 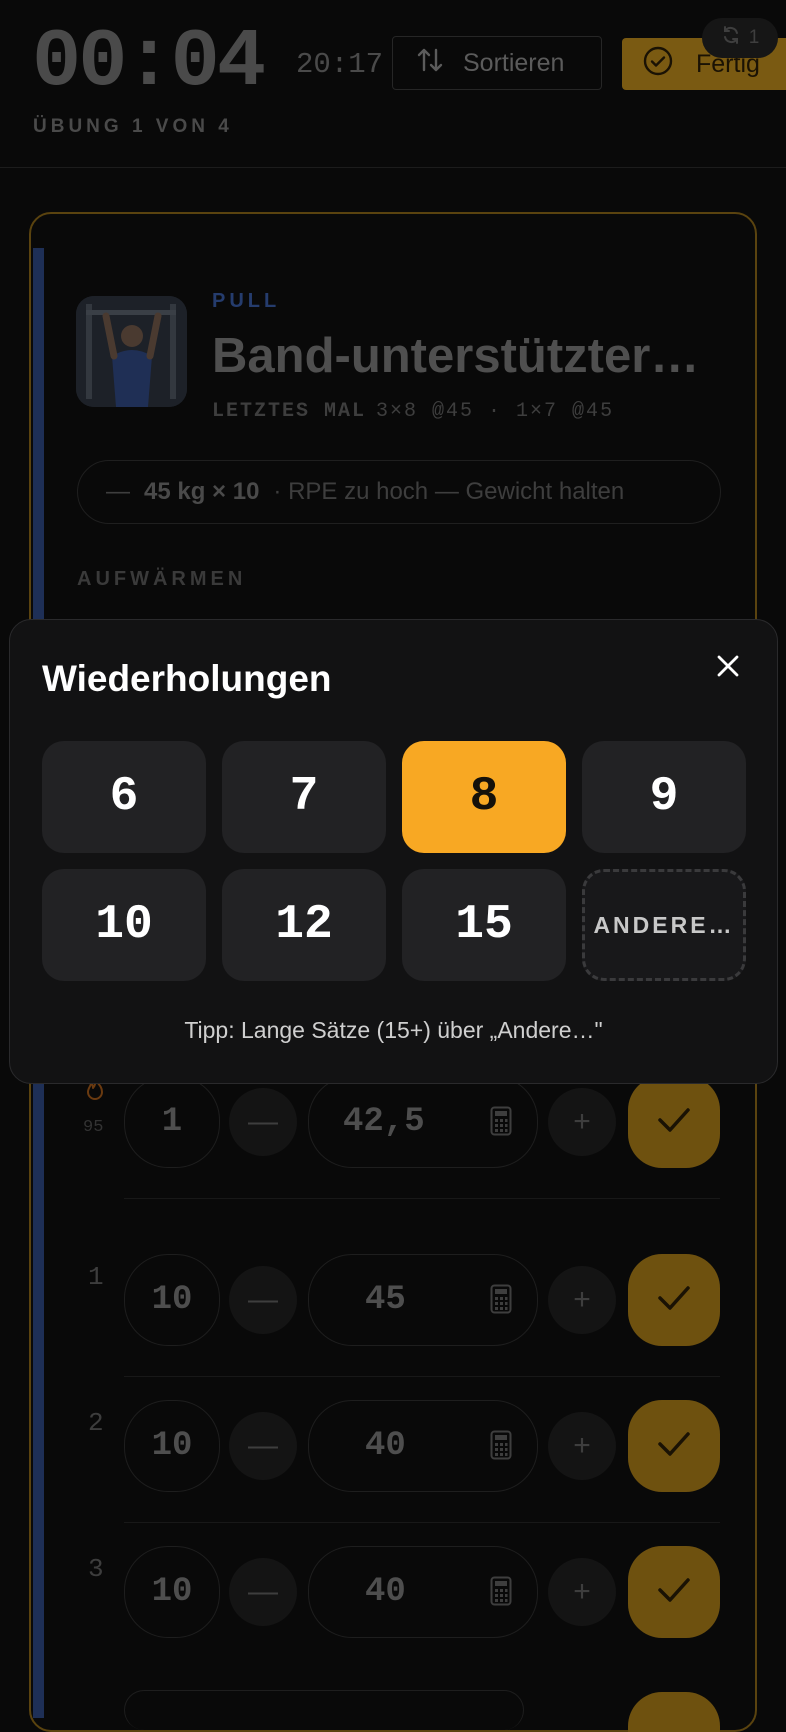 I want to click on reps-option-12: 12, so click(x=304, y=925).